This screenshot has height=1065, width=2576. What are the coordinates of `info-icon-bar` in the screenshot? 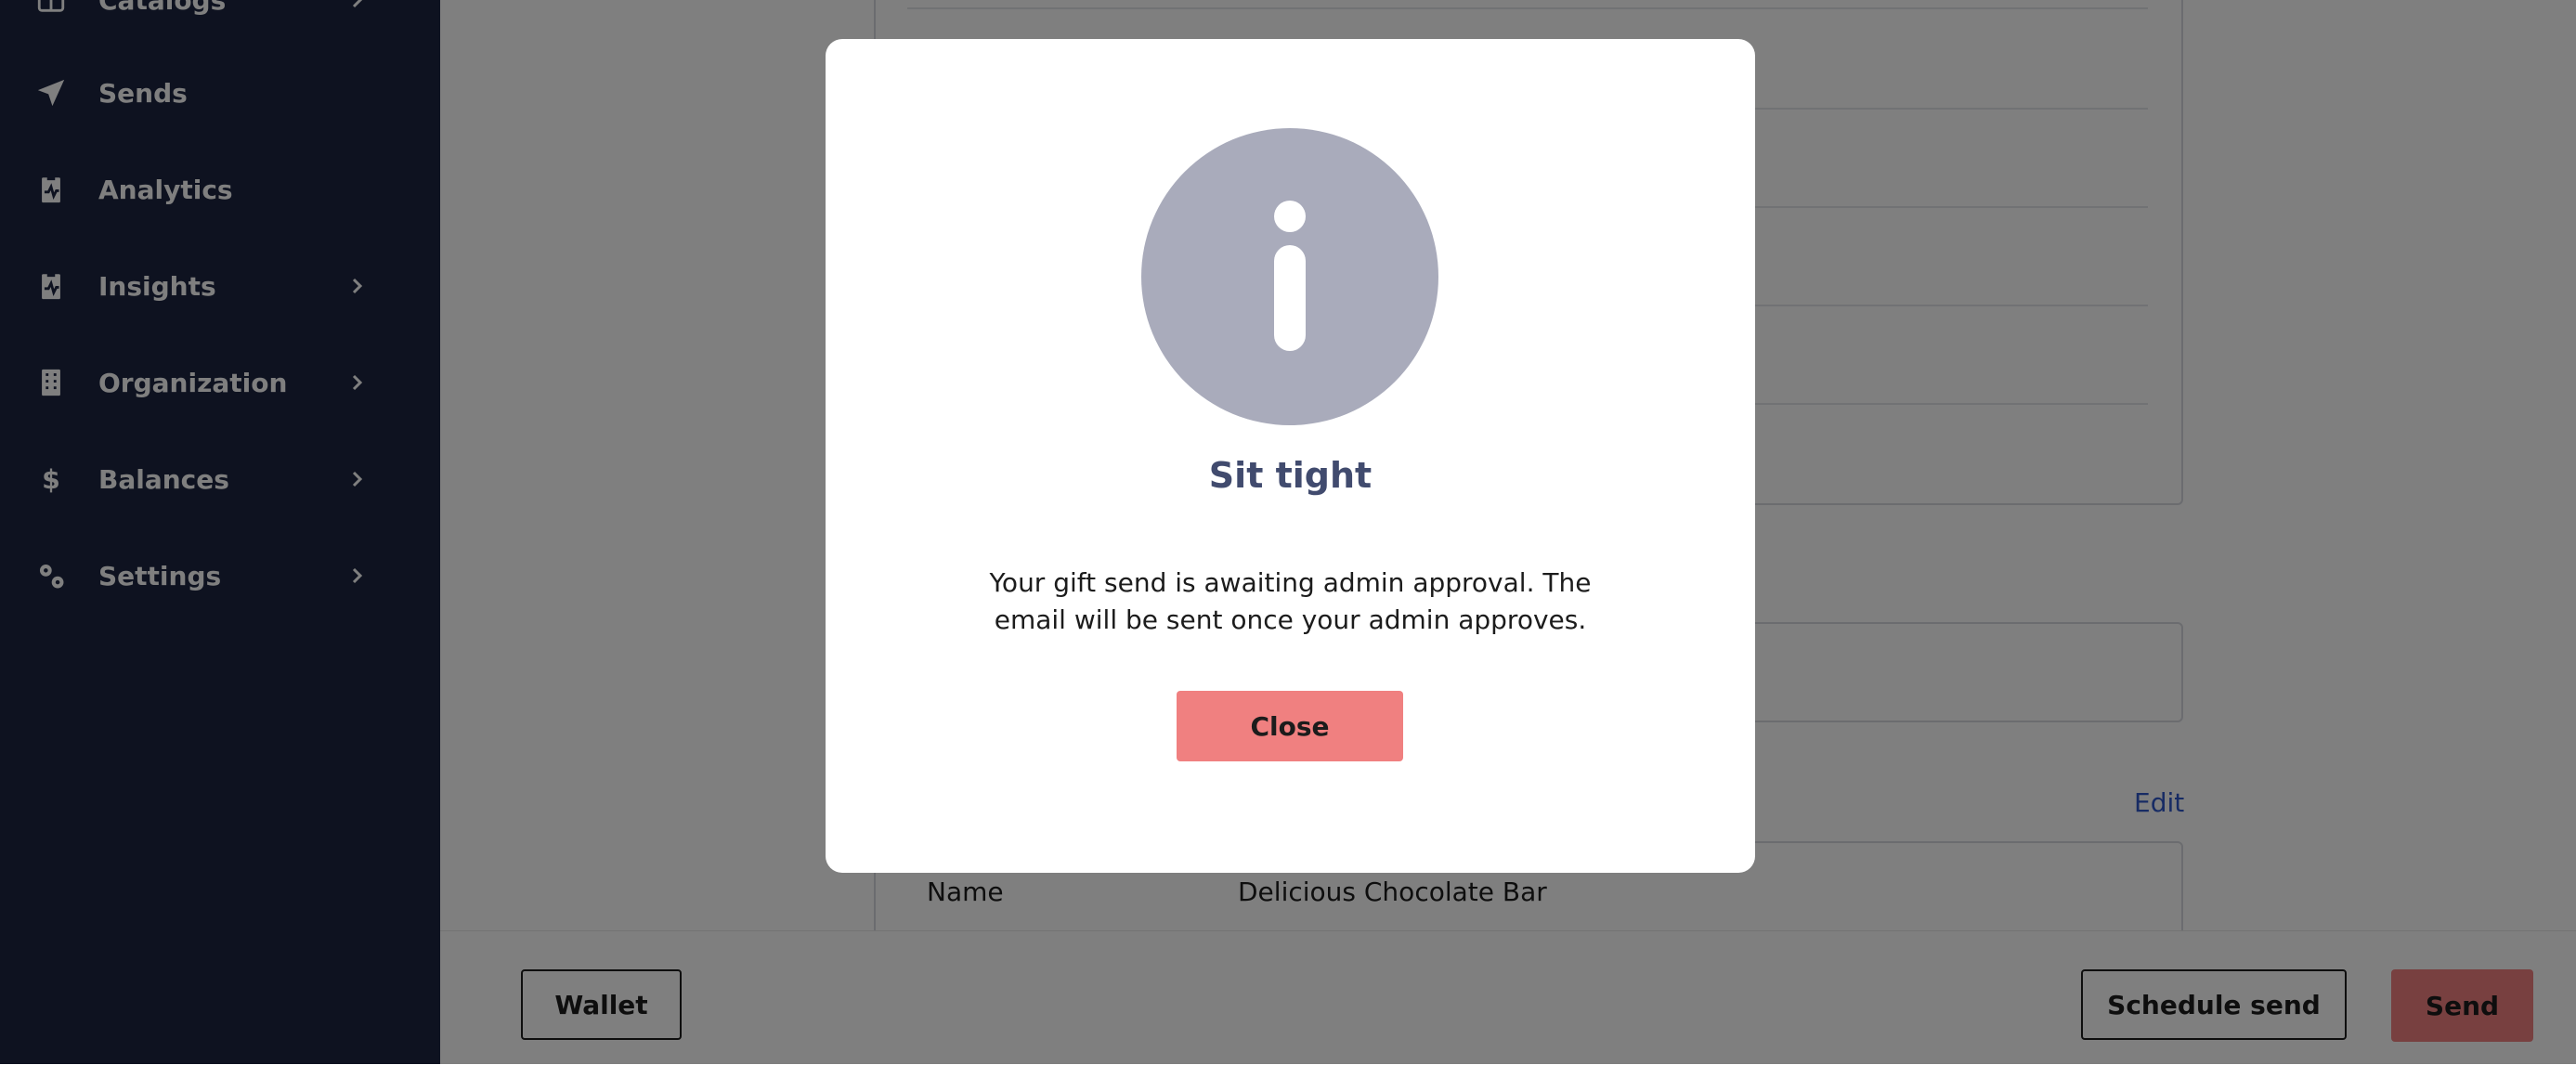 It's located at (1290, 298).